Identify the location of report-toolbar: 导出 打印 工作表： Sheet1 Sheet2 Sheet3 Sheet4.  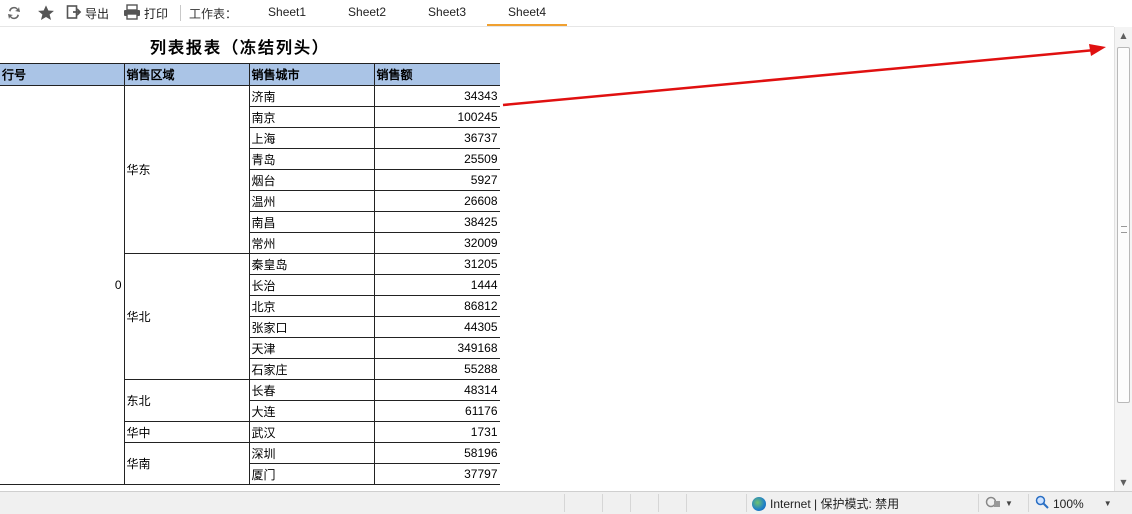
(566, 13).